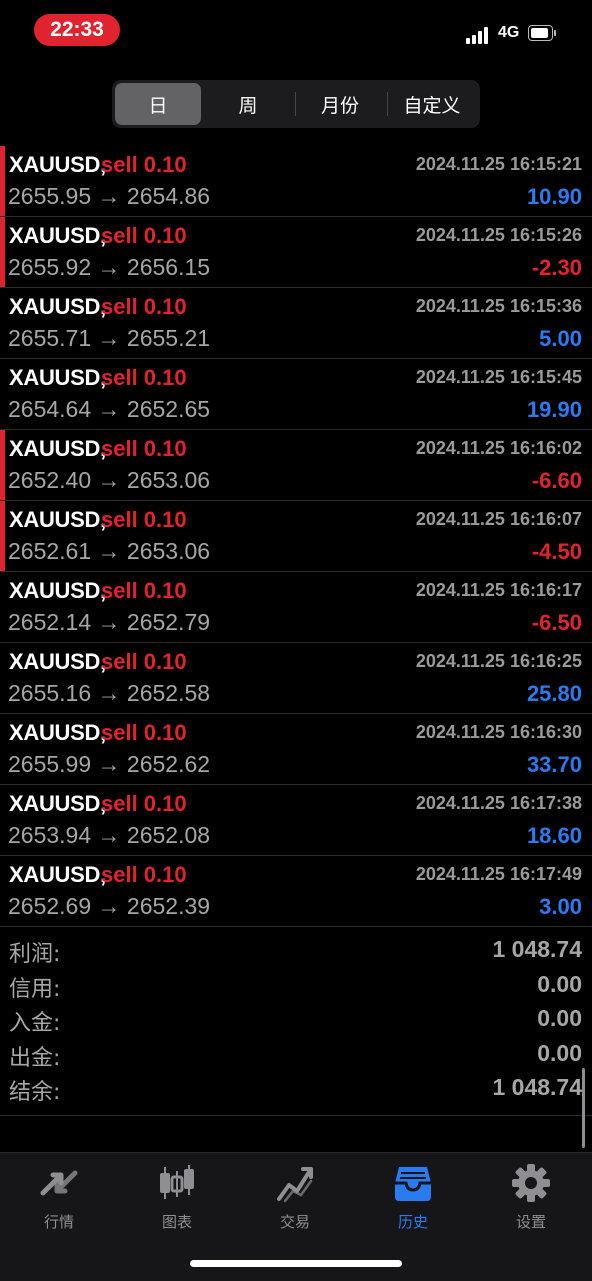 The width and height of the screenshot is (592, 1281). What do you see at coordinates (248, 104) in the screenshot?
I see `period-tab-week: 周` at bounding box center [248, 104].